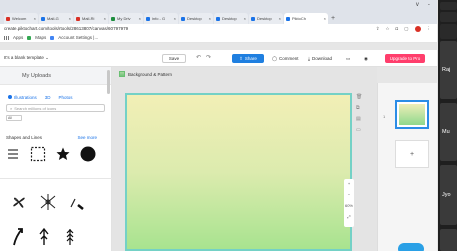  I want to click on tab-photos: Photos, so click(66, 97).